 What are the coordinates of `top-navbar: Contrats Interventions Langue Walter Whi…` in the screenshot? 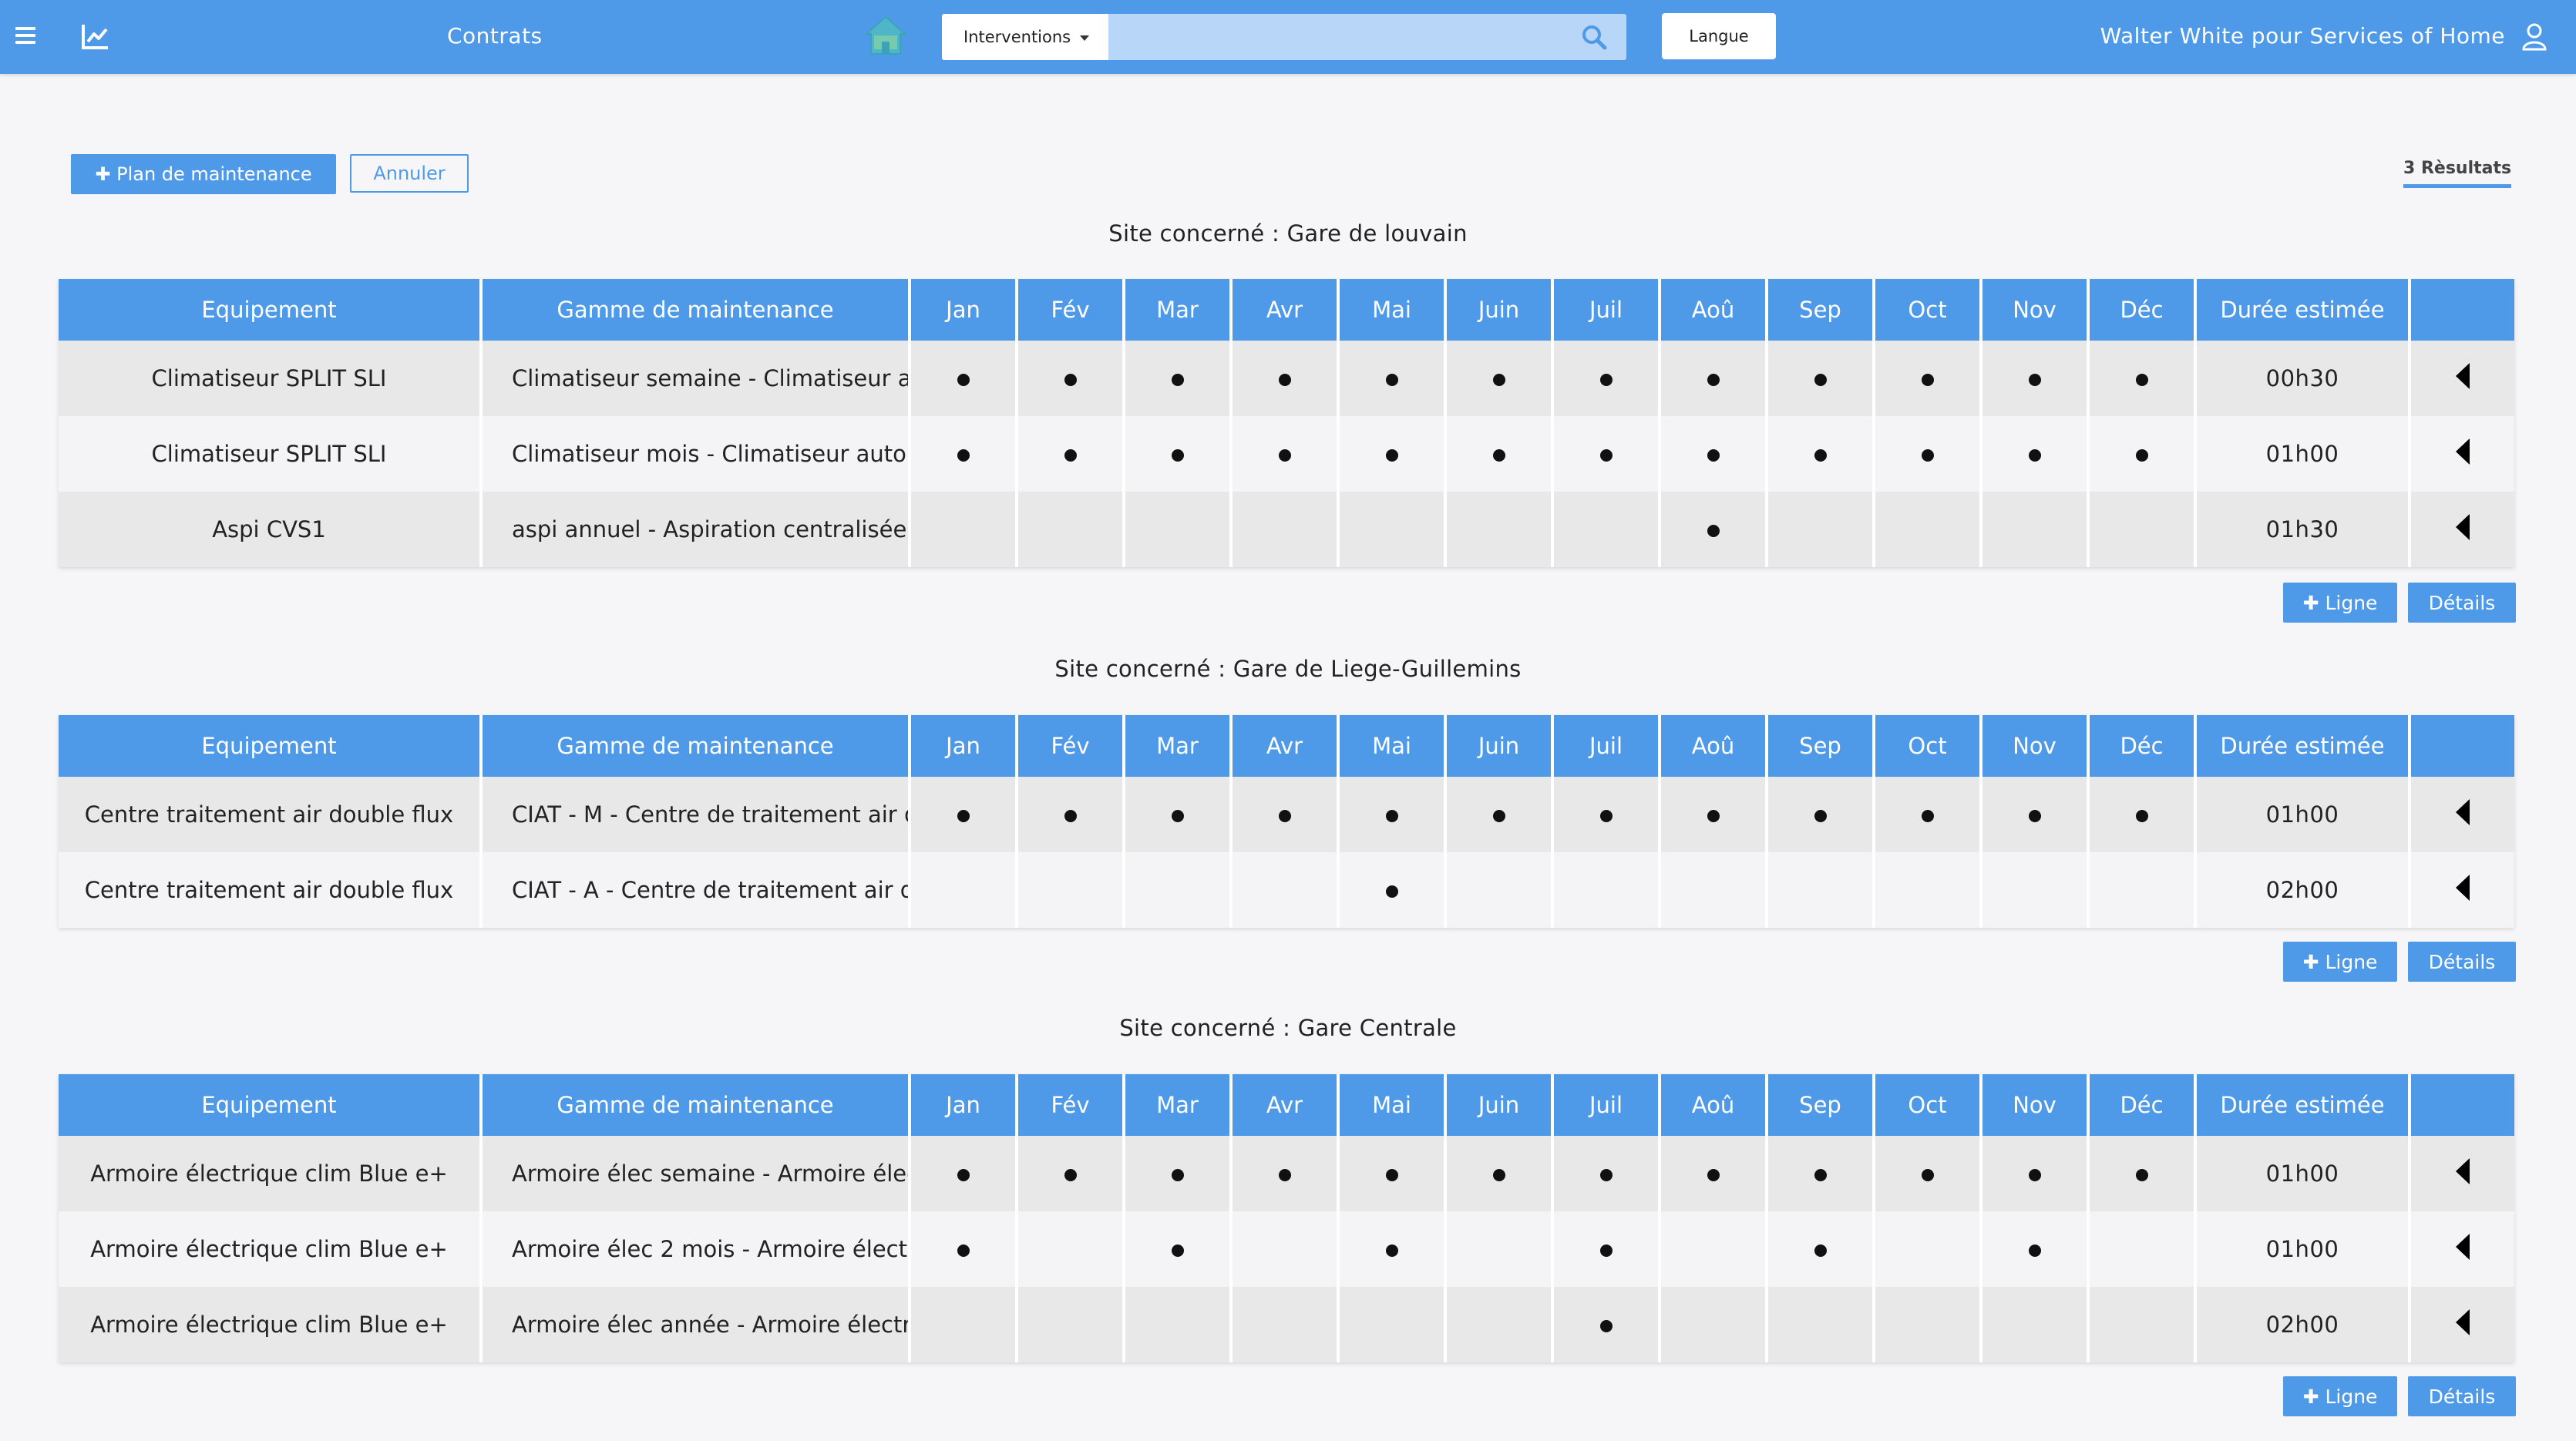 It's located at (1288, 37).